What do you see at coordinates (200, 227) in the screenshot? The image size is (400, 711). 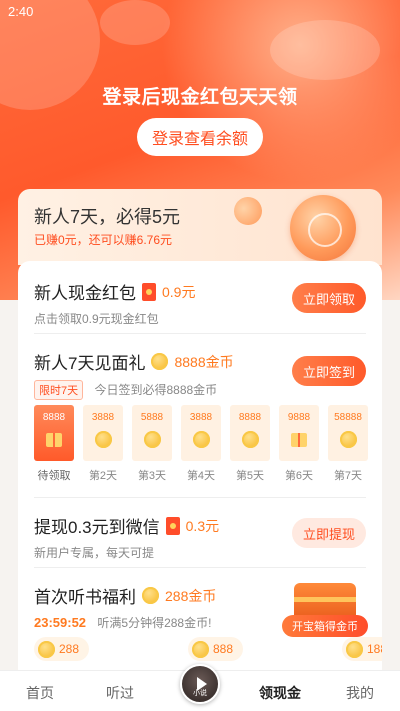 I see `newbie-banner: 新人7天，必得5元 已赚0元，还可以赚6.76元` at bounding box center [200, 227].